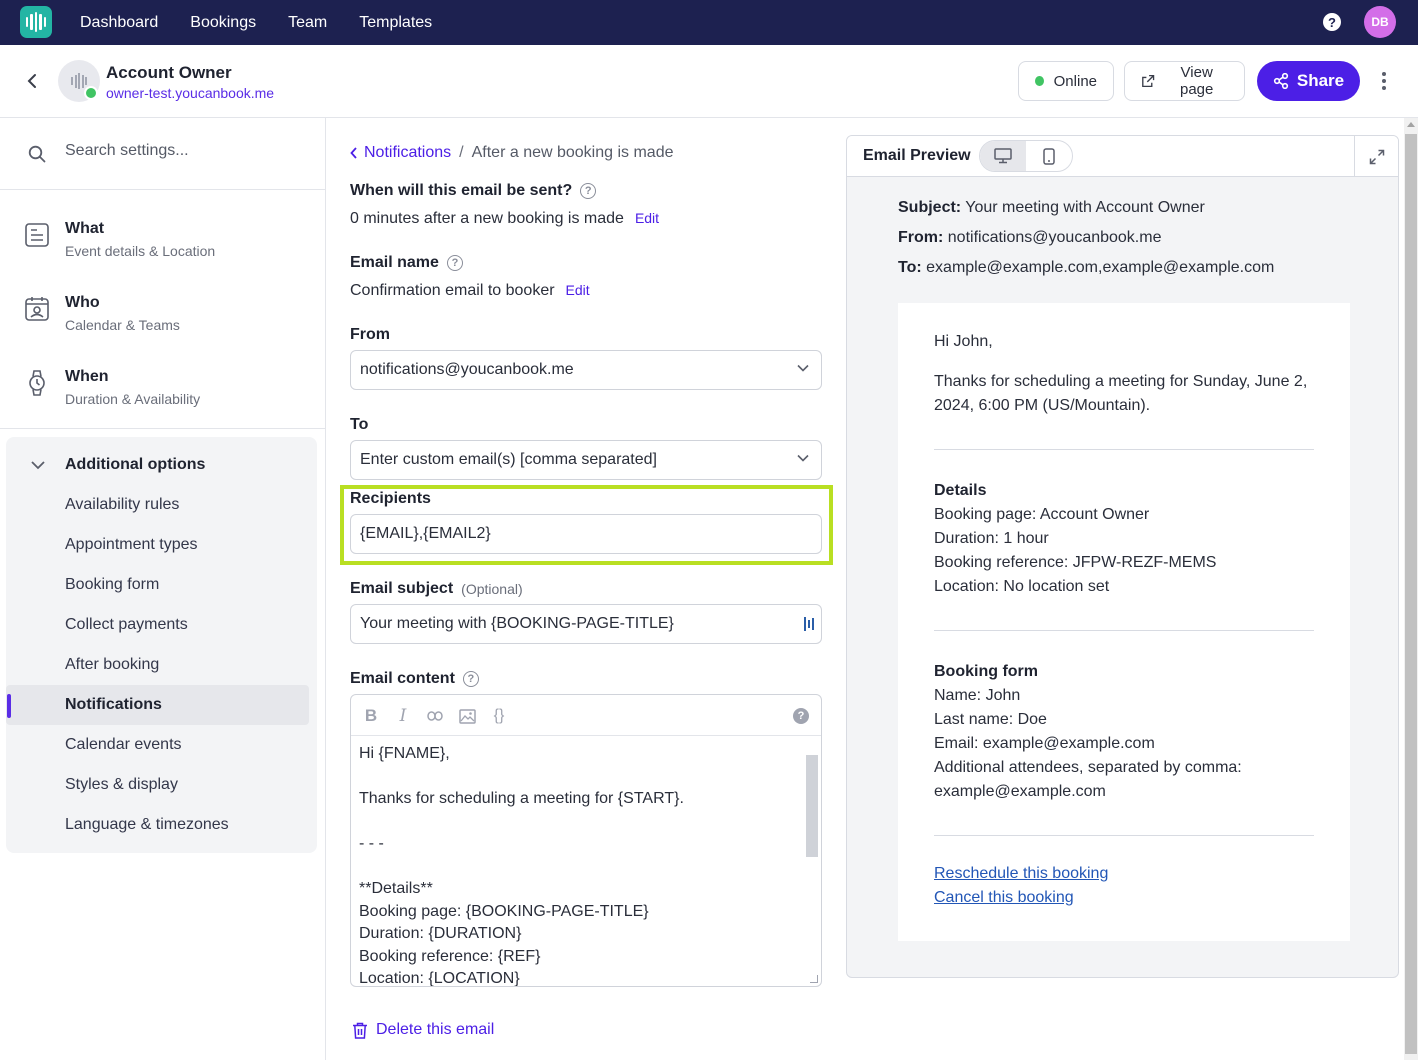 The image size is (1418, 1060). I want to click on preview-form-line: Name: John, so click(977, 695).